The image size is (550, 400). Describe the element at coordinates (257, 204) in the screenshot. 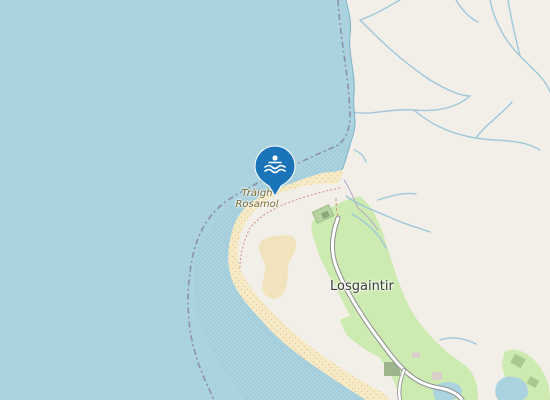

I see `beach-name-line2: Rosamol` at that location.